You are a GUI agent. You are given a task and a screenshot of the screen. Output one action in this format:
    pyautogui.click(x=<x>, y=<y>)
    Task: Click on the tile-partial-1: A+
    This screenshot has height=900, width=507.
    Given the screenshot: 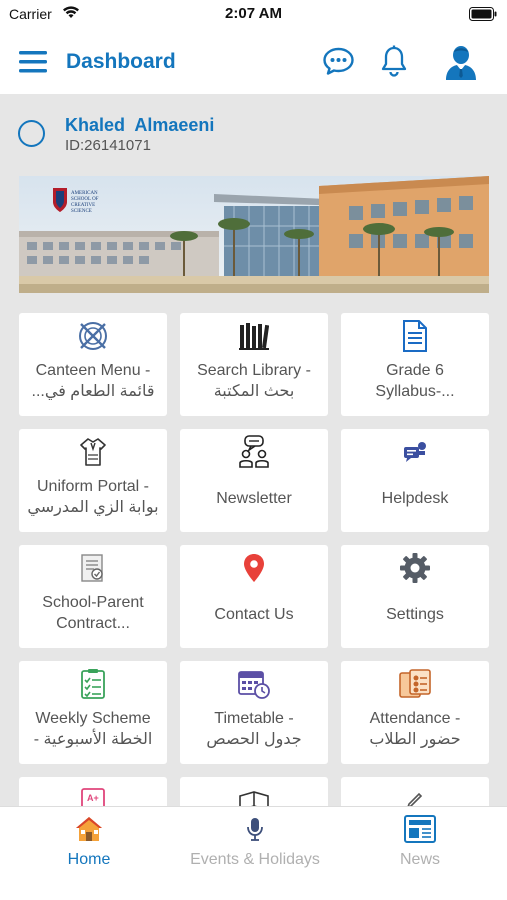 What is the action you would take?
    pyautogui.click(x=93, y=791)
    